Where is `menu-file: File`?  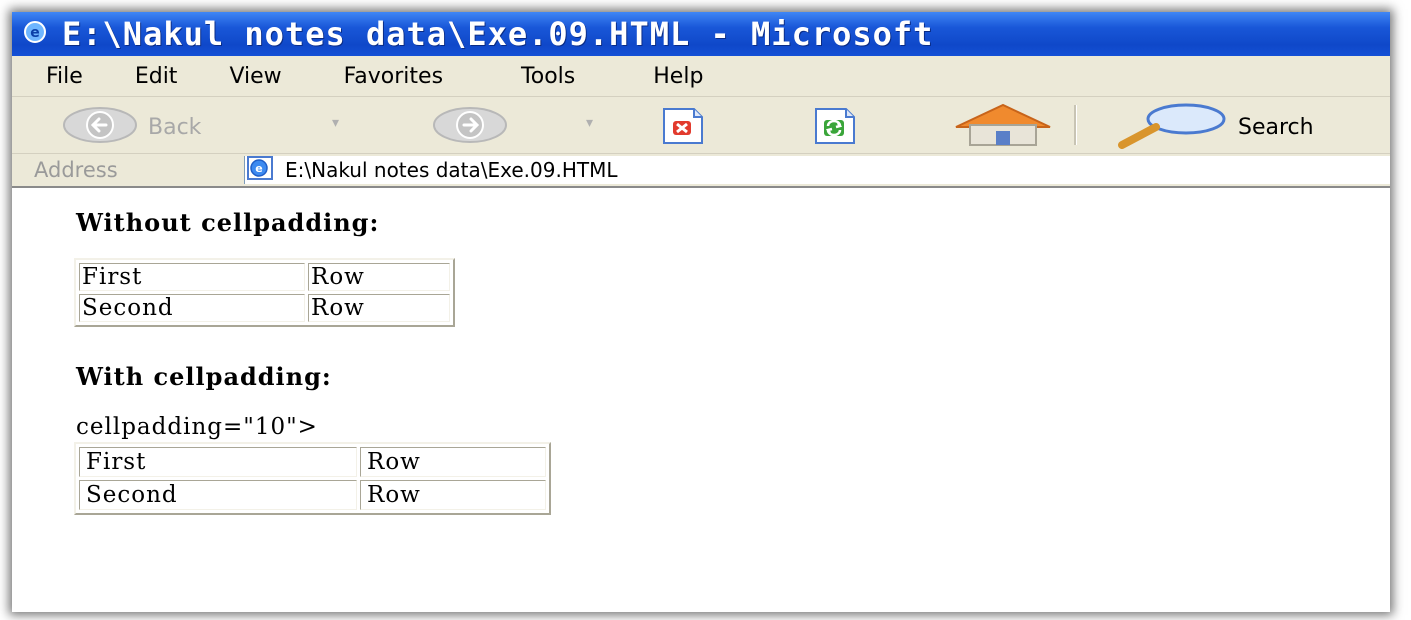
menu-file: File is located at coordinates (64, 76).